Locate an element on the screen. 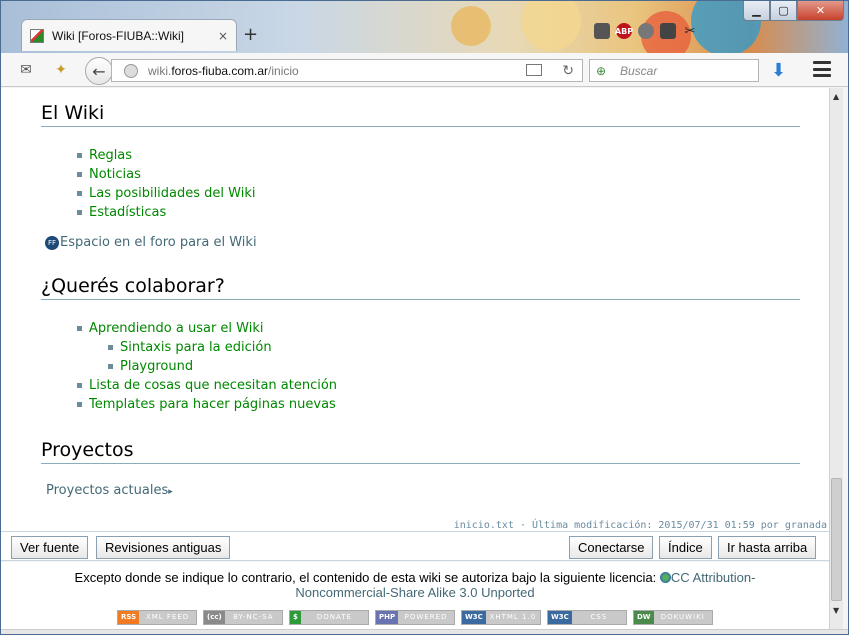 The width and height of the screenshot is (849, 635). projects-link: Proyectos actuales▸ is located at coordinates (109, 490).